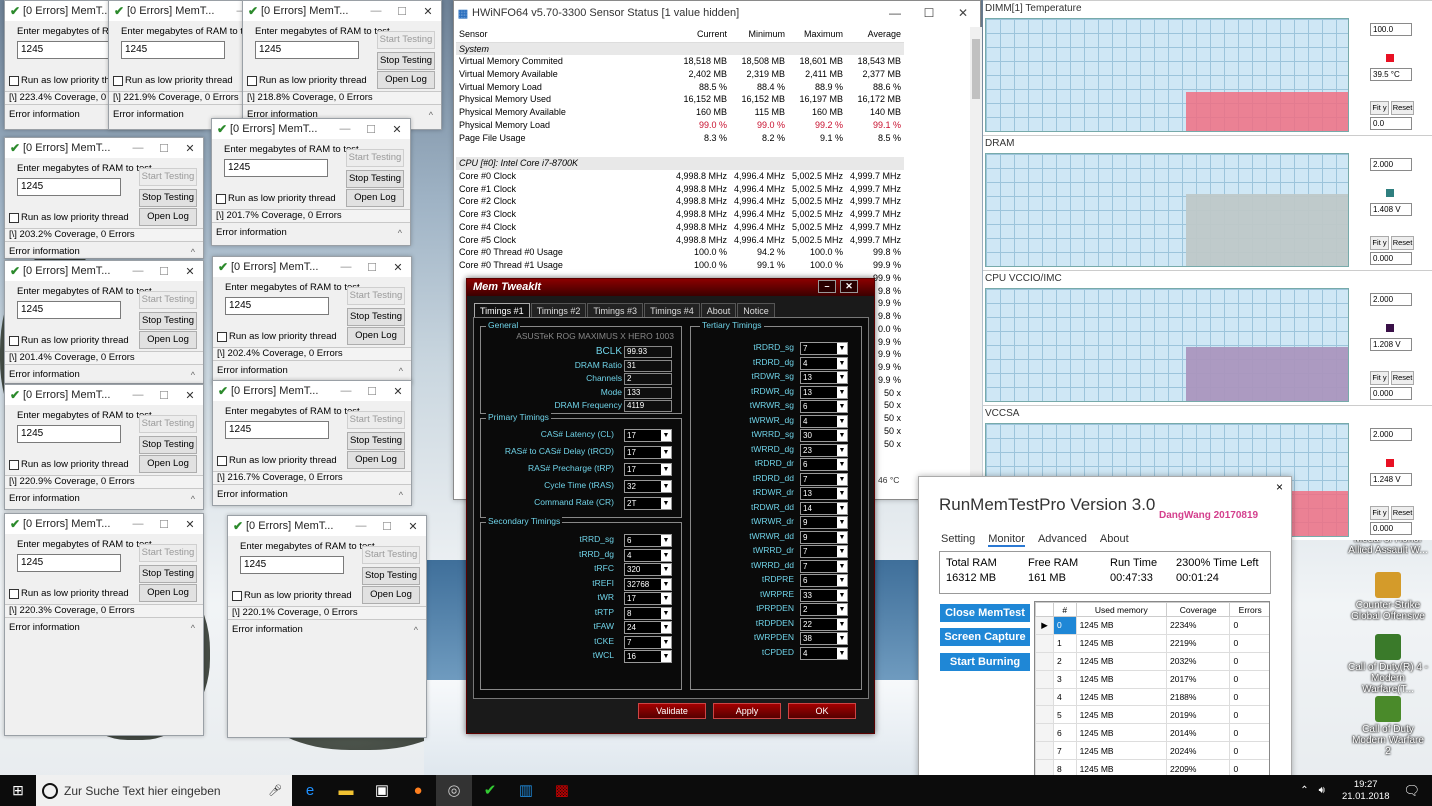  I want to click on menu-setting: Setting, so click(958, 540).